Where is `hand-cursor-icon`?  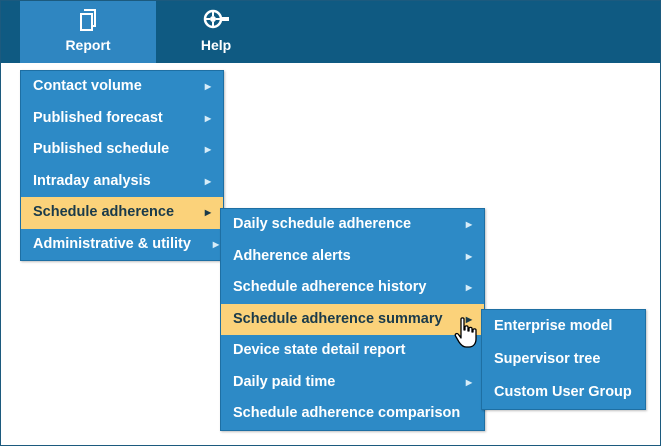
hand-cursor-icon is located at coordinates (467, 335).